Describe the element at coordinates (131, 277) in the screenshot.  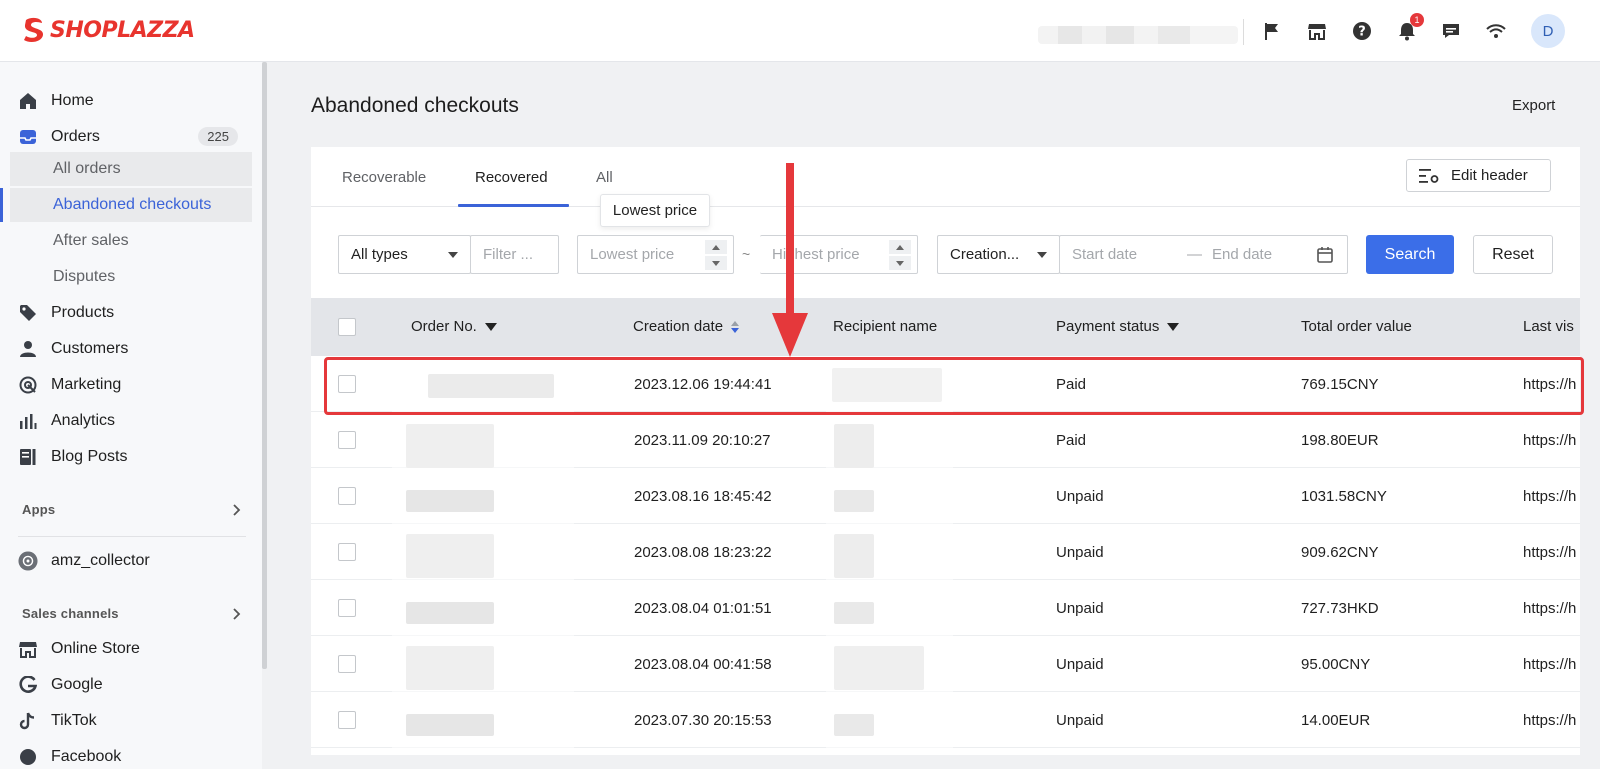
I see `sidebar-subitem-disputes: Disputes` at that location.